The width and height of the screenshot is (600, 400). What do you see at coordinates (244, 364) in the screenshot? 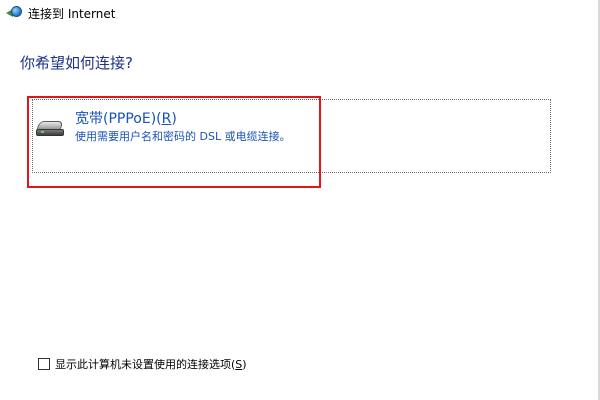
I see `footer-label-suffix: )` at bounding box center [244, 364].